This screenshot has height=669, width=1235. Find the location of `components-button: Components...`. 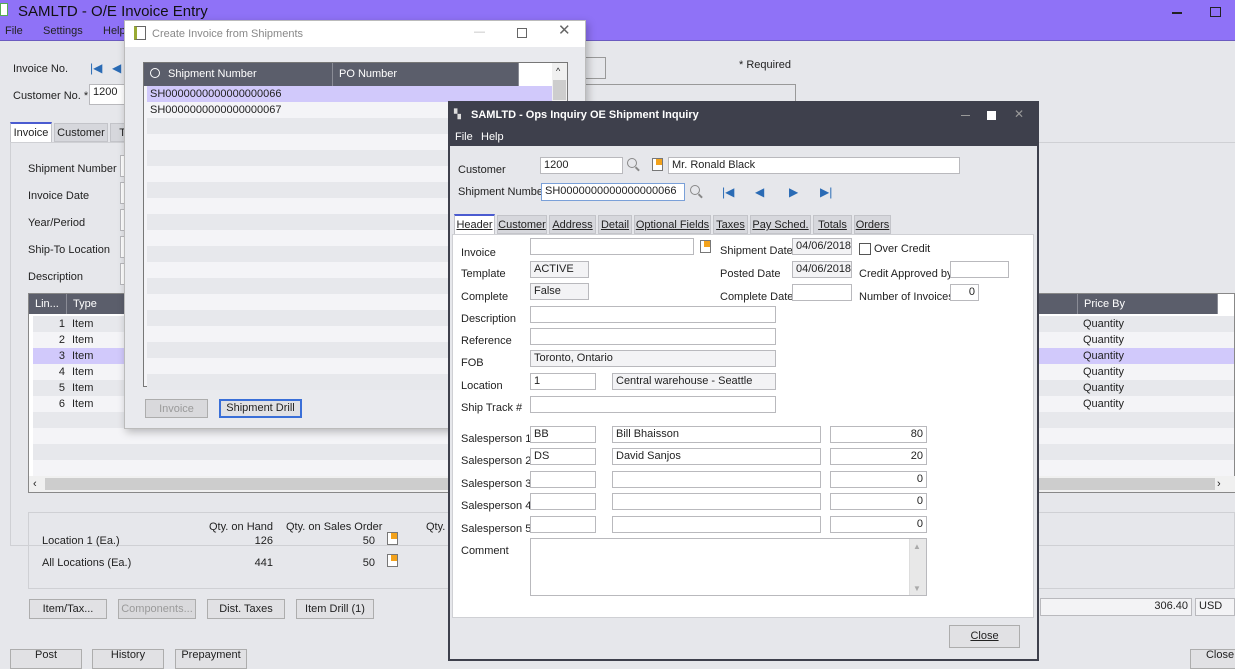

components-button: Components... is located at coordinates (157, 609).